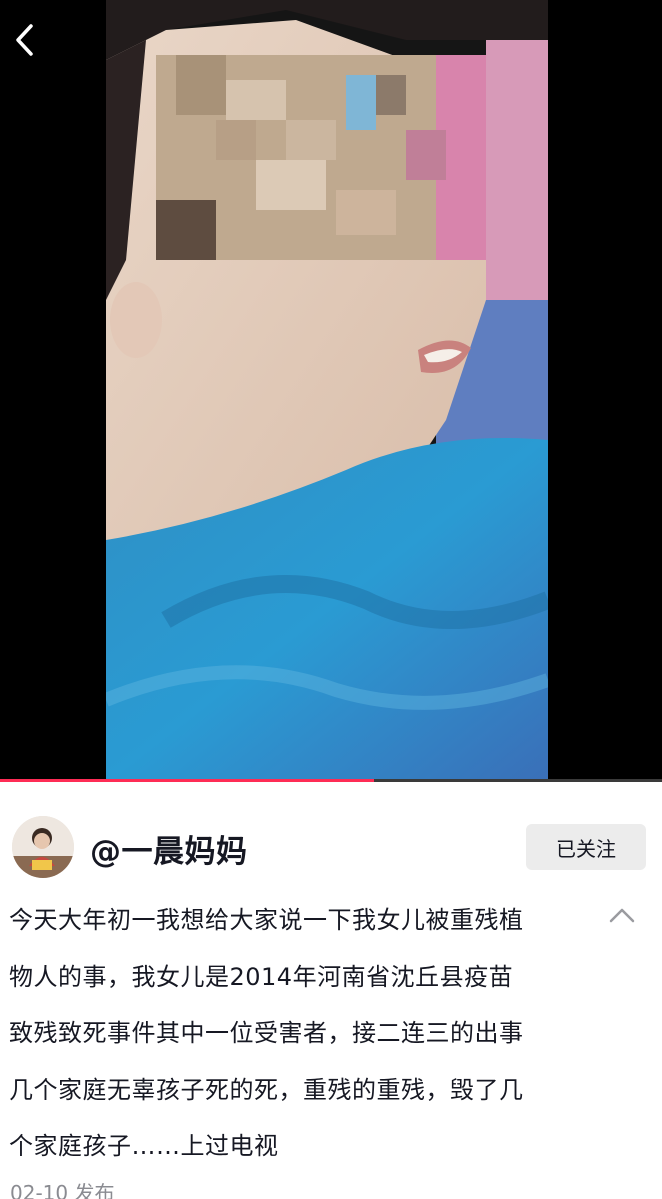 This screenshot has width=662, height=1199. I want to click on collapse-button, so click(622, 916).